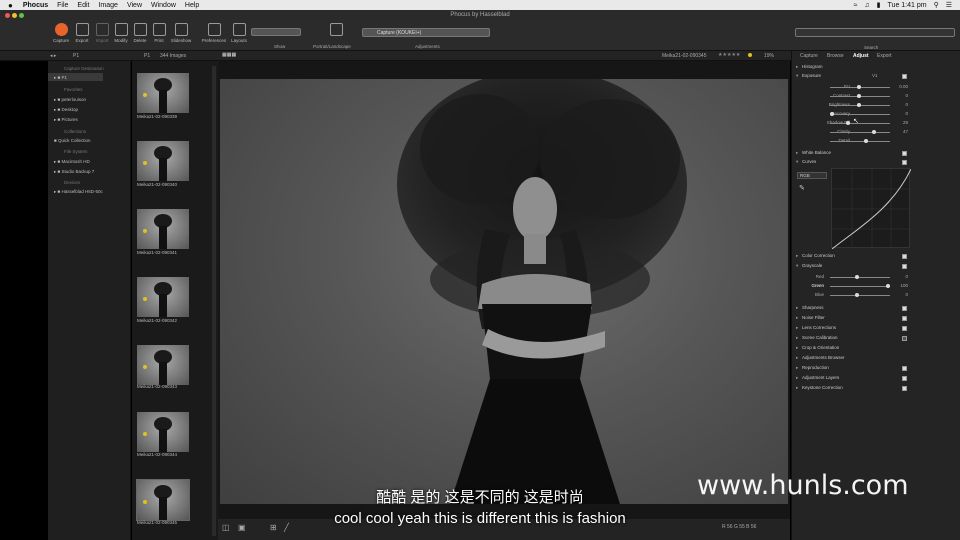 The width and height of the screenshot is (960, 540). What do you see at coordinates (904, 162) in the screenshot?
I see `curves-checkbox` at bounding box center [904, 162].